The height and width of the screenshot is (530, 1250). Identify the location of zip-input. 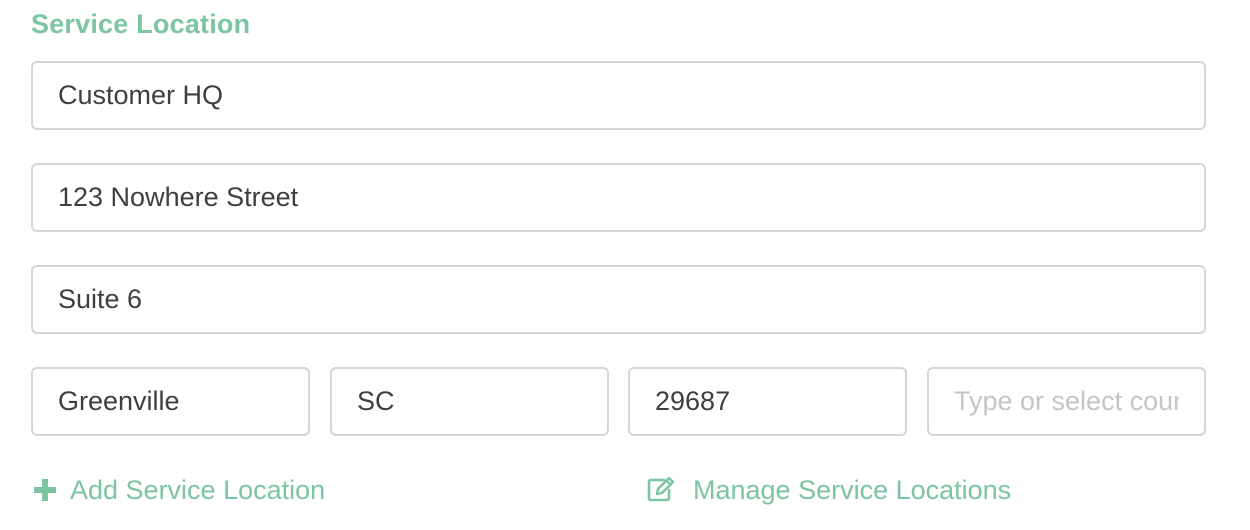
(767, 401).